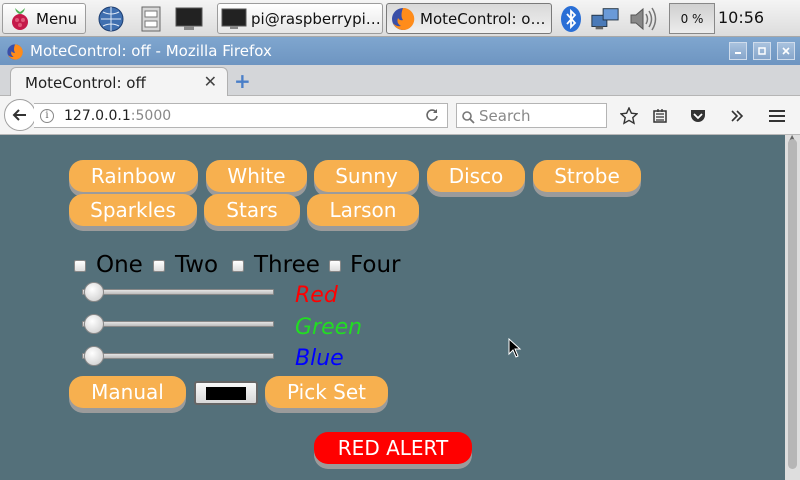  Describe the element at coordinates (234, 19) in the screenshot. I see `terminal-icon` at that location.